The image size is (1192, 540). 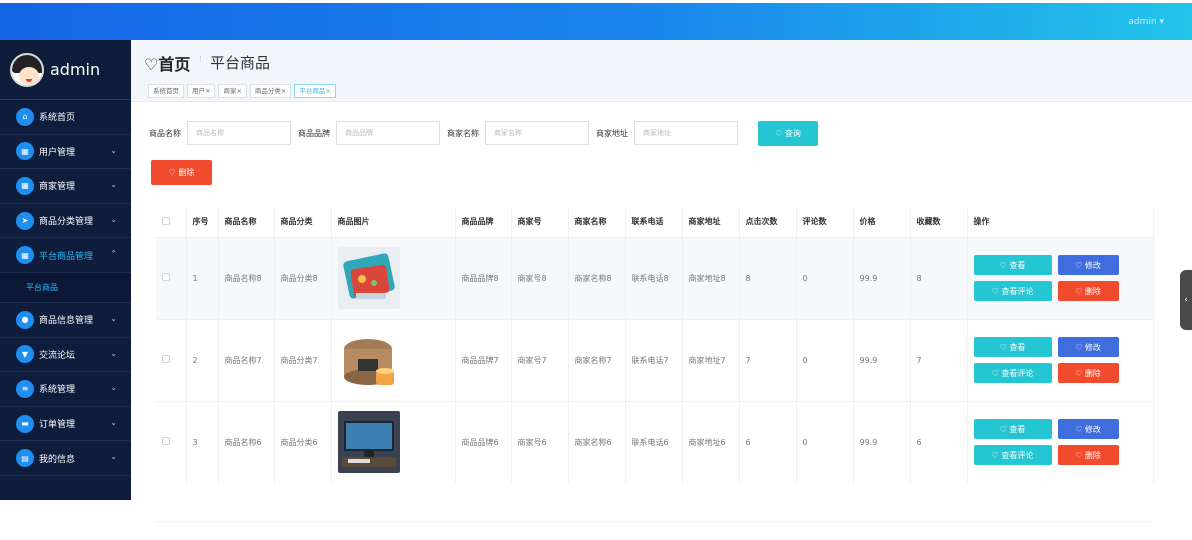 I want to click on sidebar-item: ▦ 用户管理 ⌄, so click(x=65, y=152).